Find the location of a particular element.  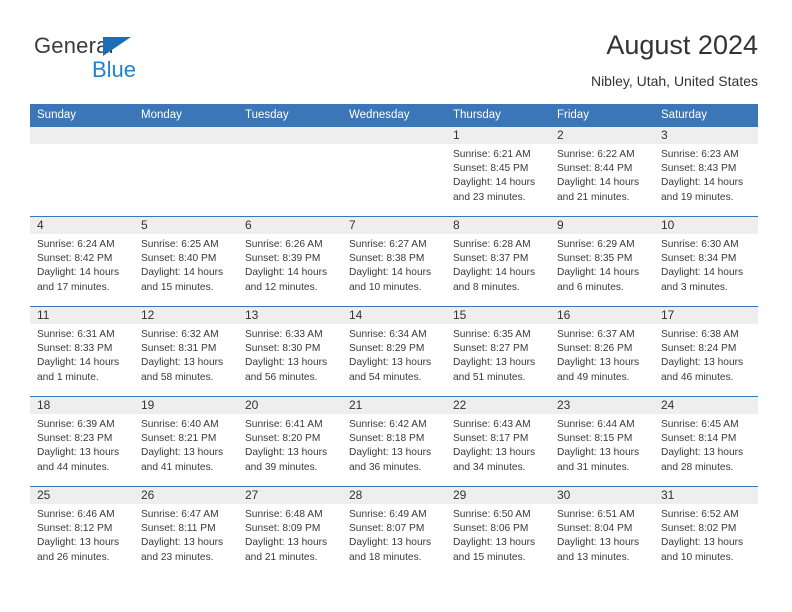

weekday-header-sunday: Sunday is located at coordinates (82, 115).